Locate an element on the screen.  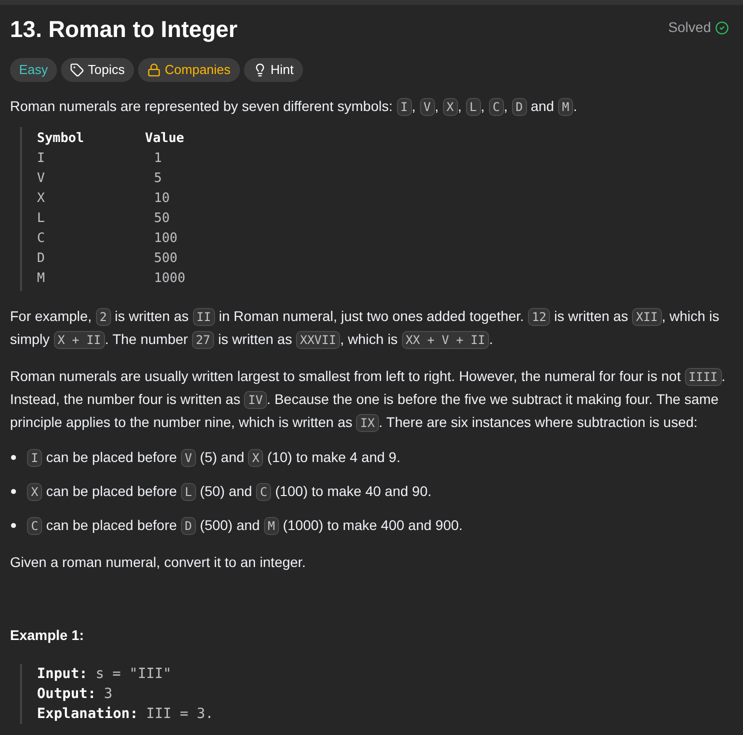
companies-button: Companies is located at coordinates (189, 70).